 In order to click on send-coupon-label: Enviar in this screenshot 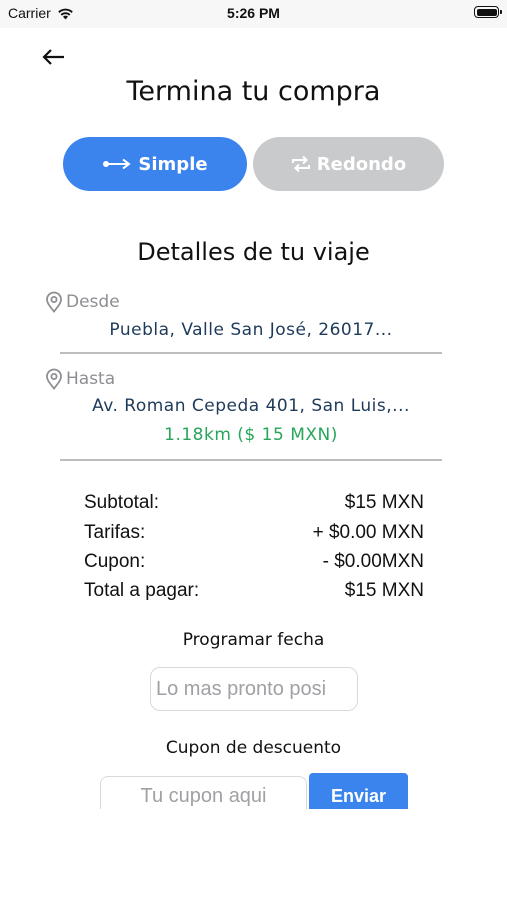, I will do `click(358, 796)`.